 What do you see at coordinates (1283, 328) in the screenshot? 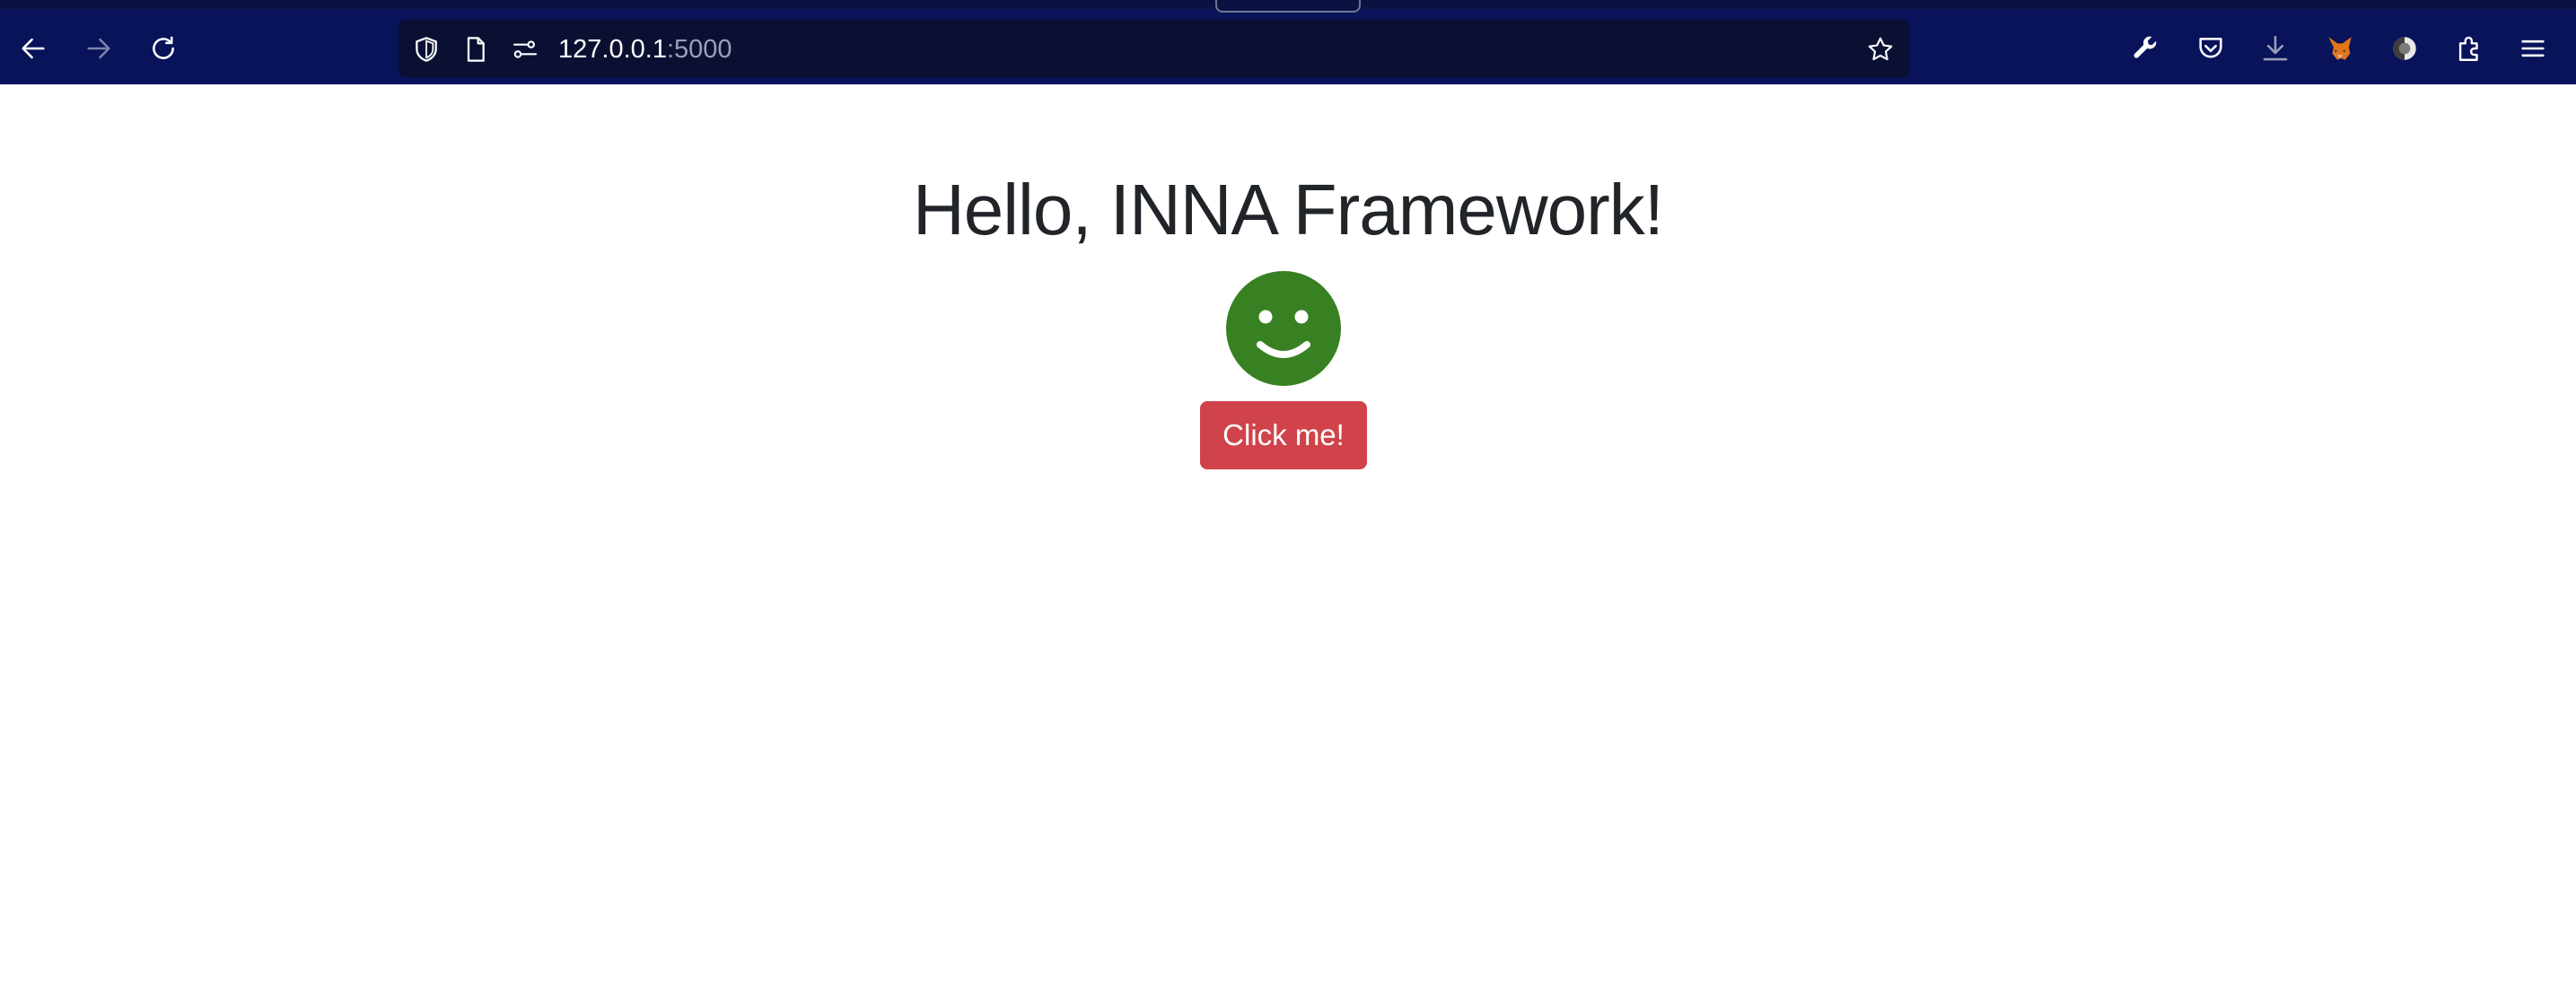
I see `smiley-face-icon` at bounding box center [1283, 328].